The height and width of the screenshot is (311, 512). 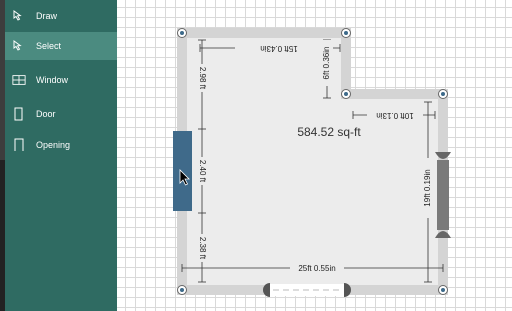 I want to click on room-area-label: 584.52 sq-ft, so click(x=329, y=132).